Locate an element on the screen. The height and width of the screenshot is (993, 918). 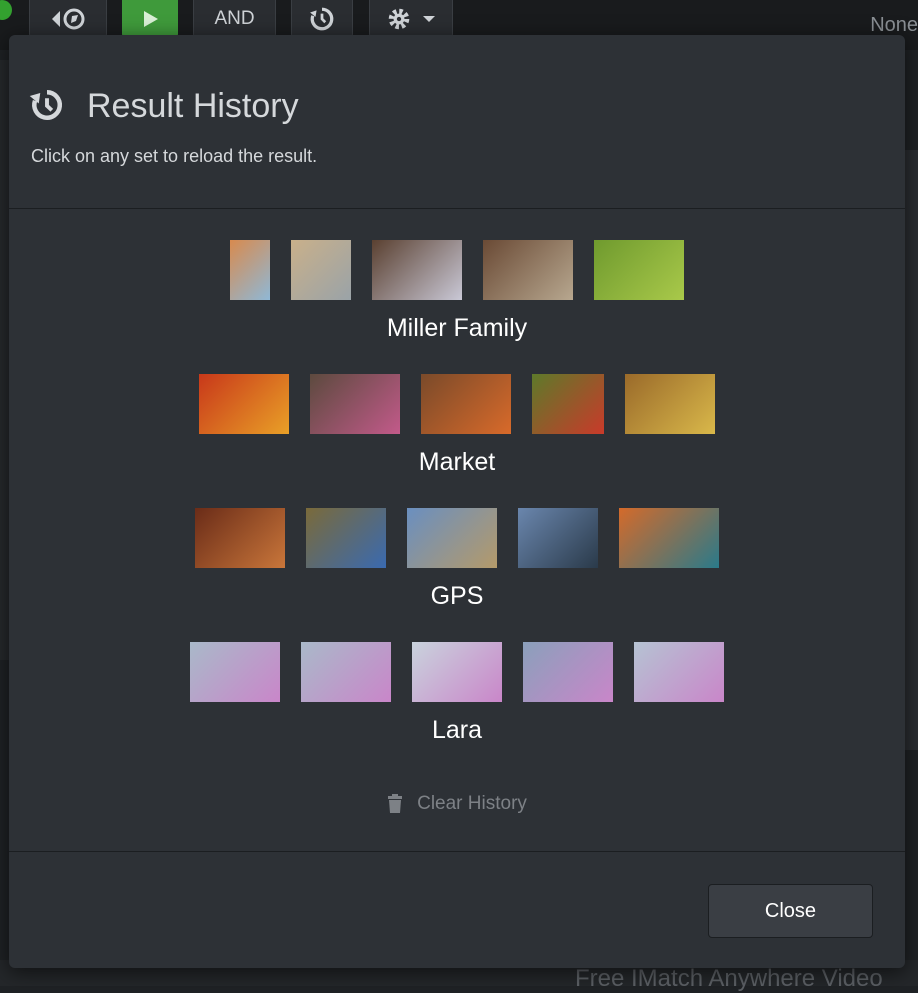
status-dot-icon is located at coordinates (6, 10).